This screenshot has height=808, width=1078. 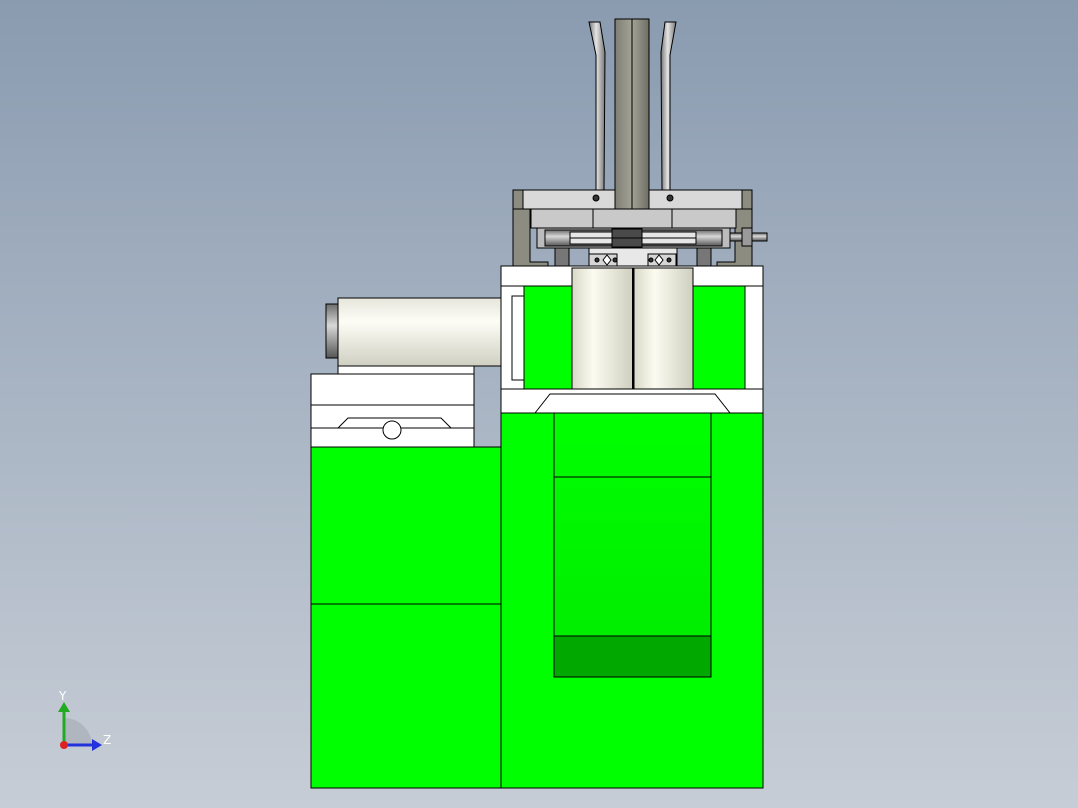 What do you see at coordinates (420, 332) in the screenshot?
I see `cylinder-barrel` at bounding box center [420, 332].